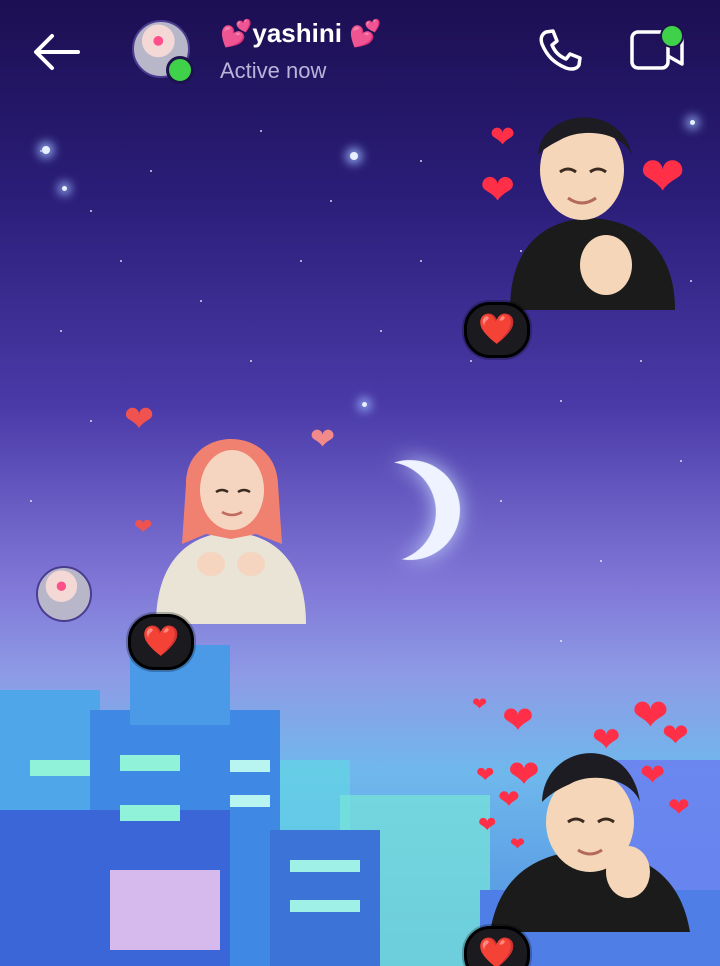 The width and height of the screenshot is (720, 966). Describe the element at coordinates (560, 50) in the screenshot. I see `phone-call-icon` at that location.